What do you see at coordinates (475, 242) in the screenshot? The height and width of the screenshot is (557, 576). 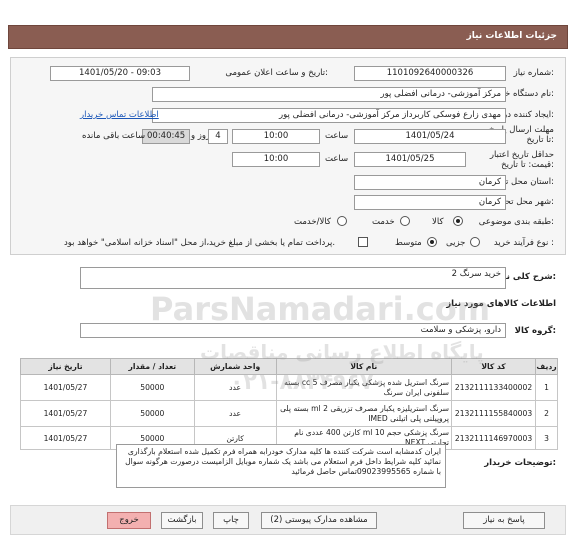 I see `purchase-type-minor-radio` at bounding box center [475, 242].